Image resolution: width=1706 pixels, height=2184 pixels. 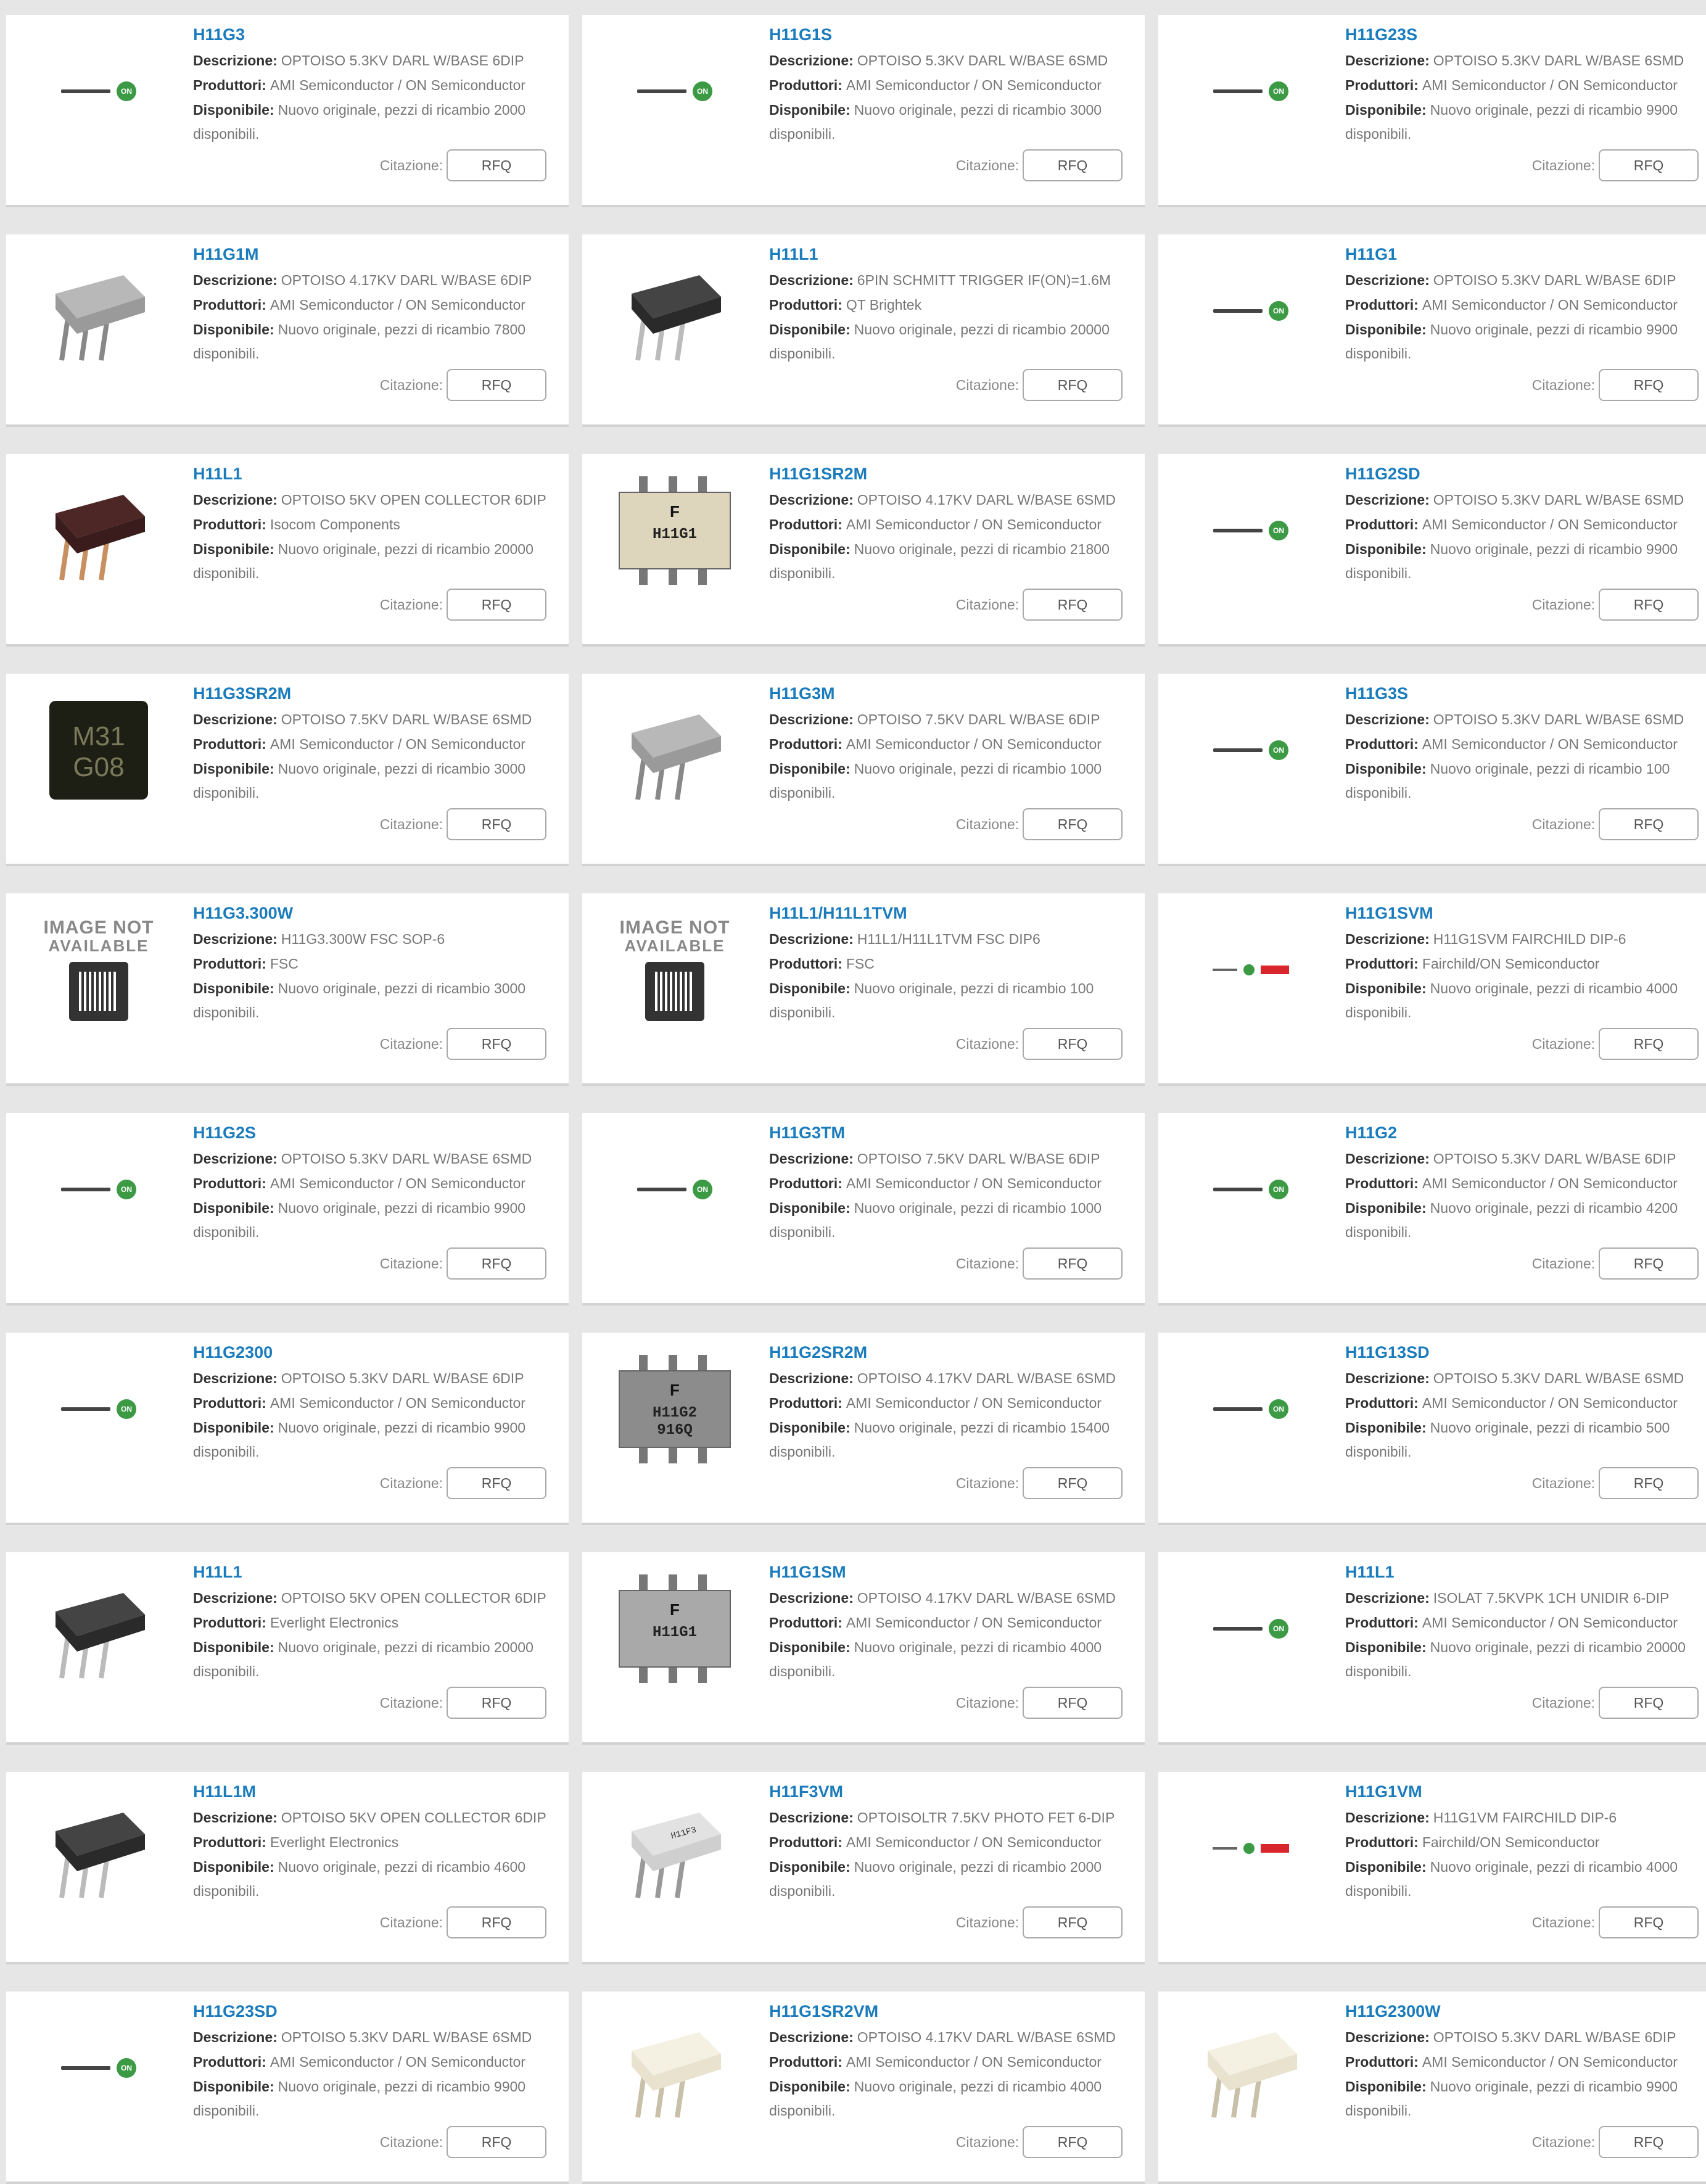 What do you see at coordinates (957, 2012) in the screenshot?
I see `product-name-link: H11G1SR2VM` at bounding box center [957, 2012].